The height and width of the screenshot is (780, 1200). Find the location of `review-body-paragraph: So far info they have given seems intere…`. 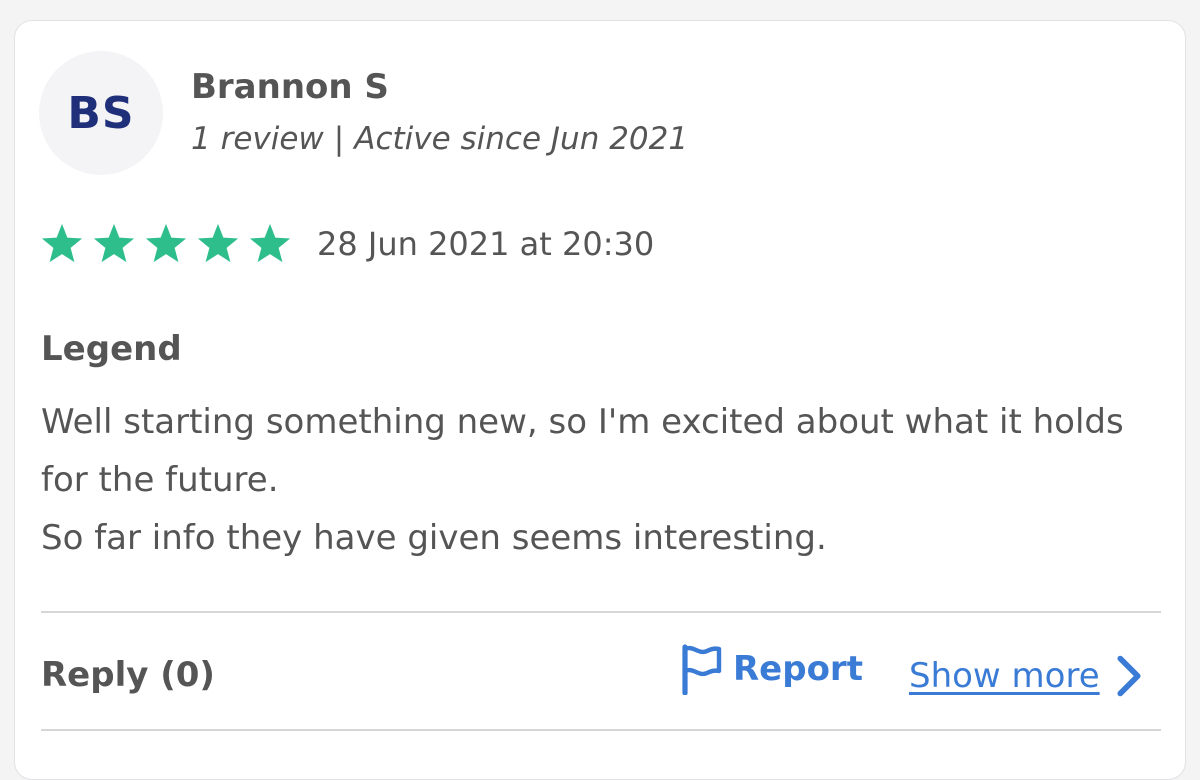

review-body-paragraph: So far info they have given seems intere… is located at coordinates (434, 538).